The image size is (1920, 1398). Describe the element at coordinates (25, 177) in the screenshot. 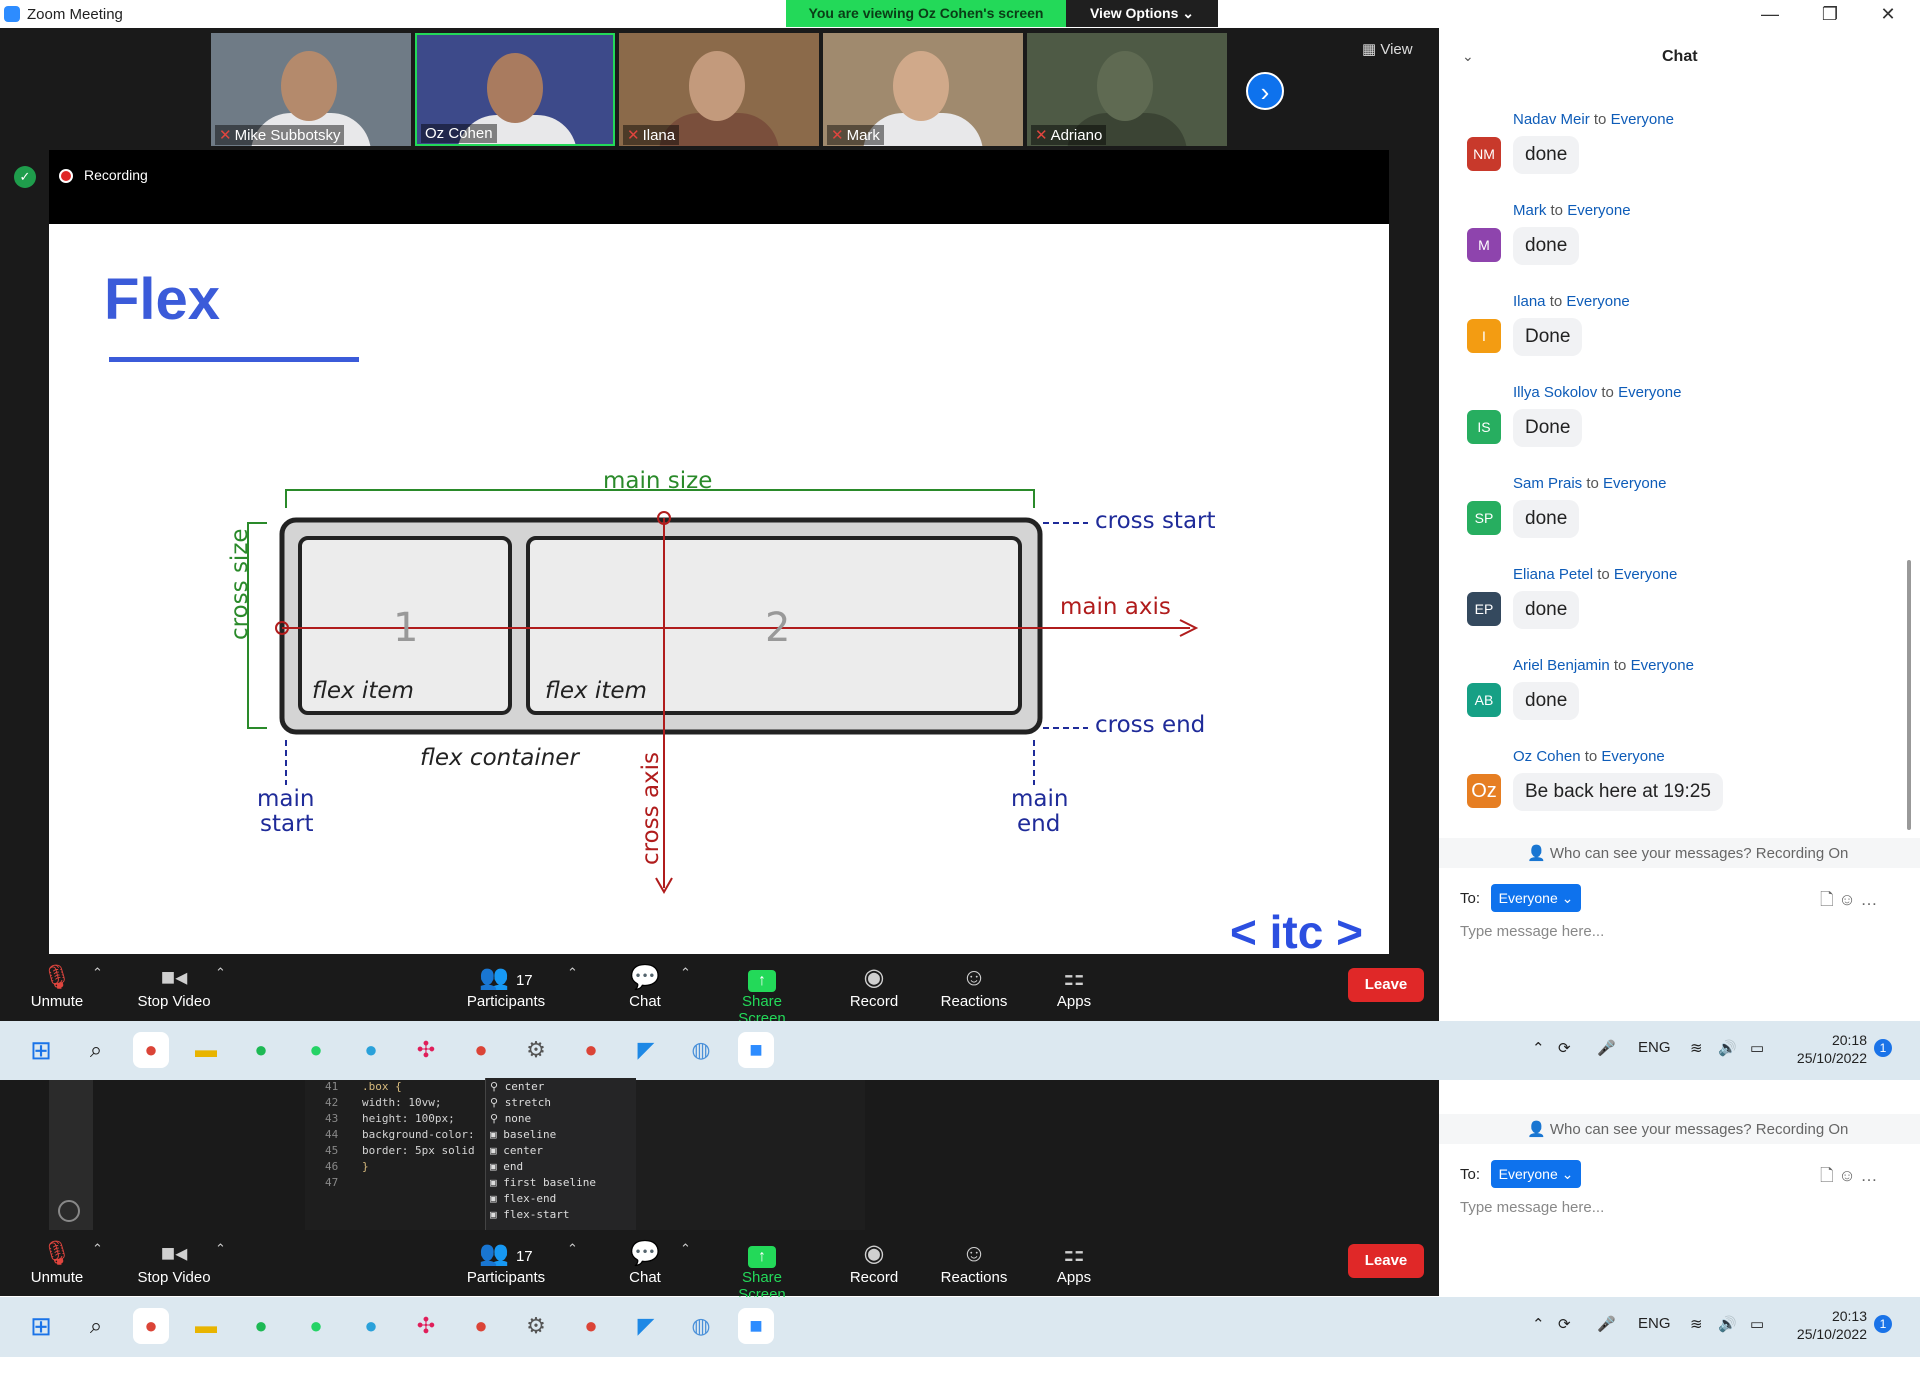

I see `encryption-shield-icon: ✓` at that location.